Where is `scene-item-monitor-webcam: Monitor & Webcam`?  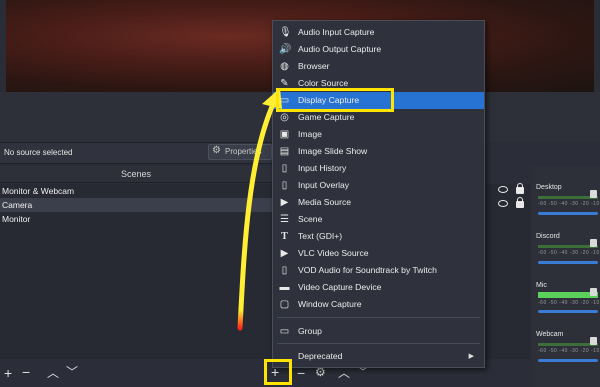 scene-item-monitor-webcam: Monitor & Webcam is located at coordinates (136, 191).